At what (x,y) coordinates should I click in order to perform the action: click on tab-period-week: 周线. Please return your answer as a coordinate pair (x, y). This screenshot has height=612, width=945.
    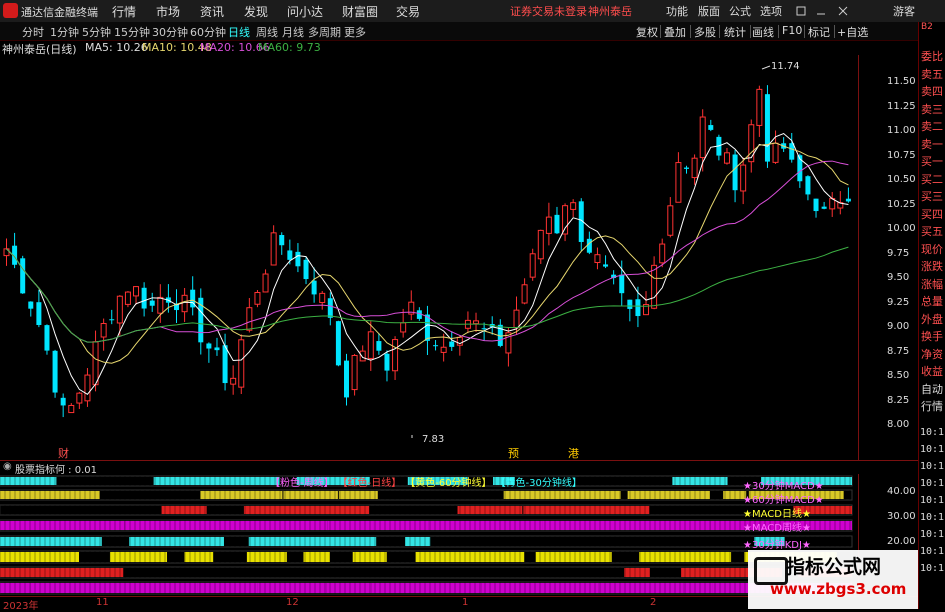
    Looking at the image, I should click on (267, 32).